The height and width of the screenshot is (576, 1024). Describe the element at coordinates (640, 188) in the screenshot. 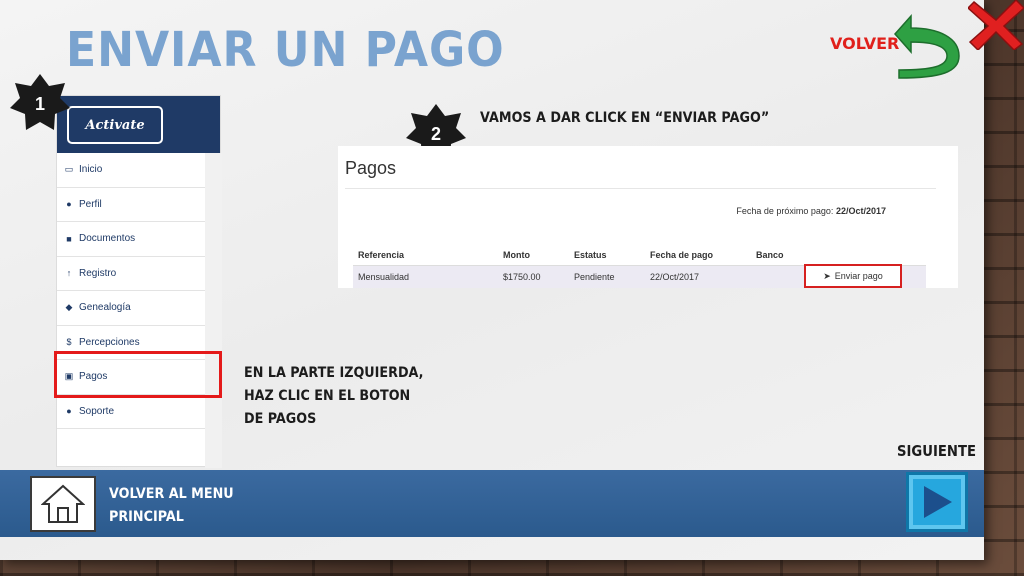

I see `divider` at that location.